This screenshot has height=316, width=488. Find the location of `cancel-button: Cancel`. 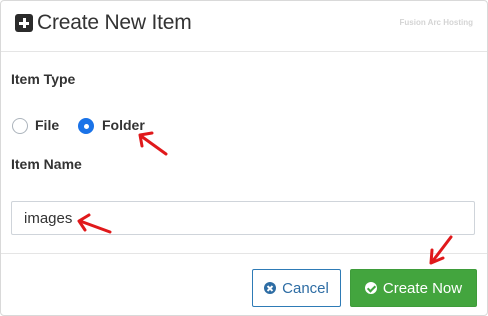

cancel-button: Cancel is located at coordinates (296, 288).